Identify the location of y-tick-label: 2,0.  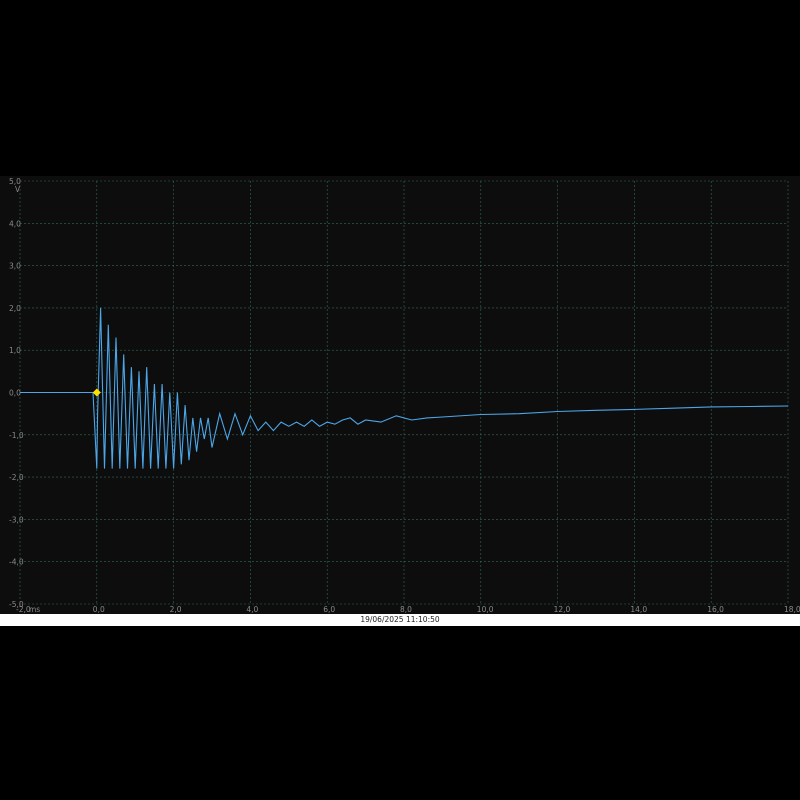
(15, 308).